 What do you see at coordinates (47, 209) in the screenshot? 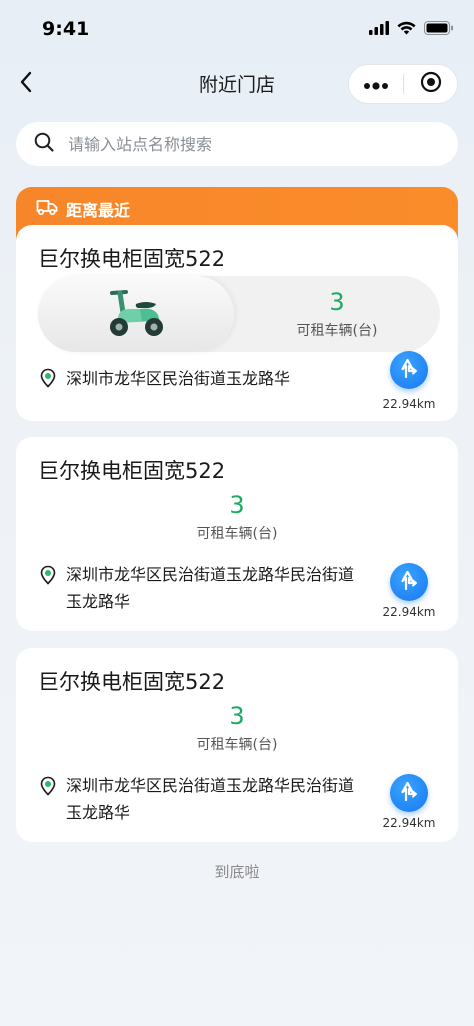
I see `truck-icon` at bounding box center [47, 209].